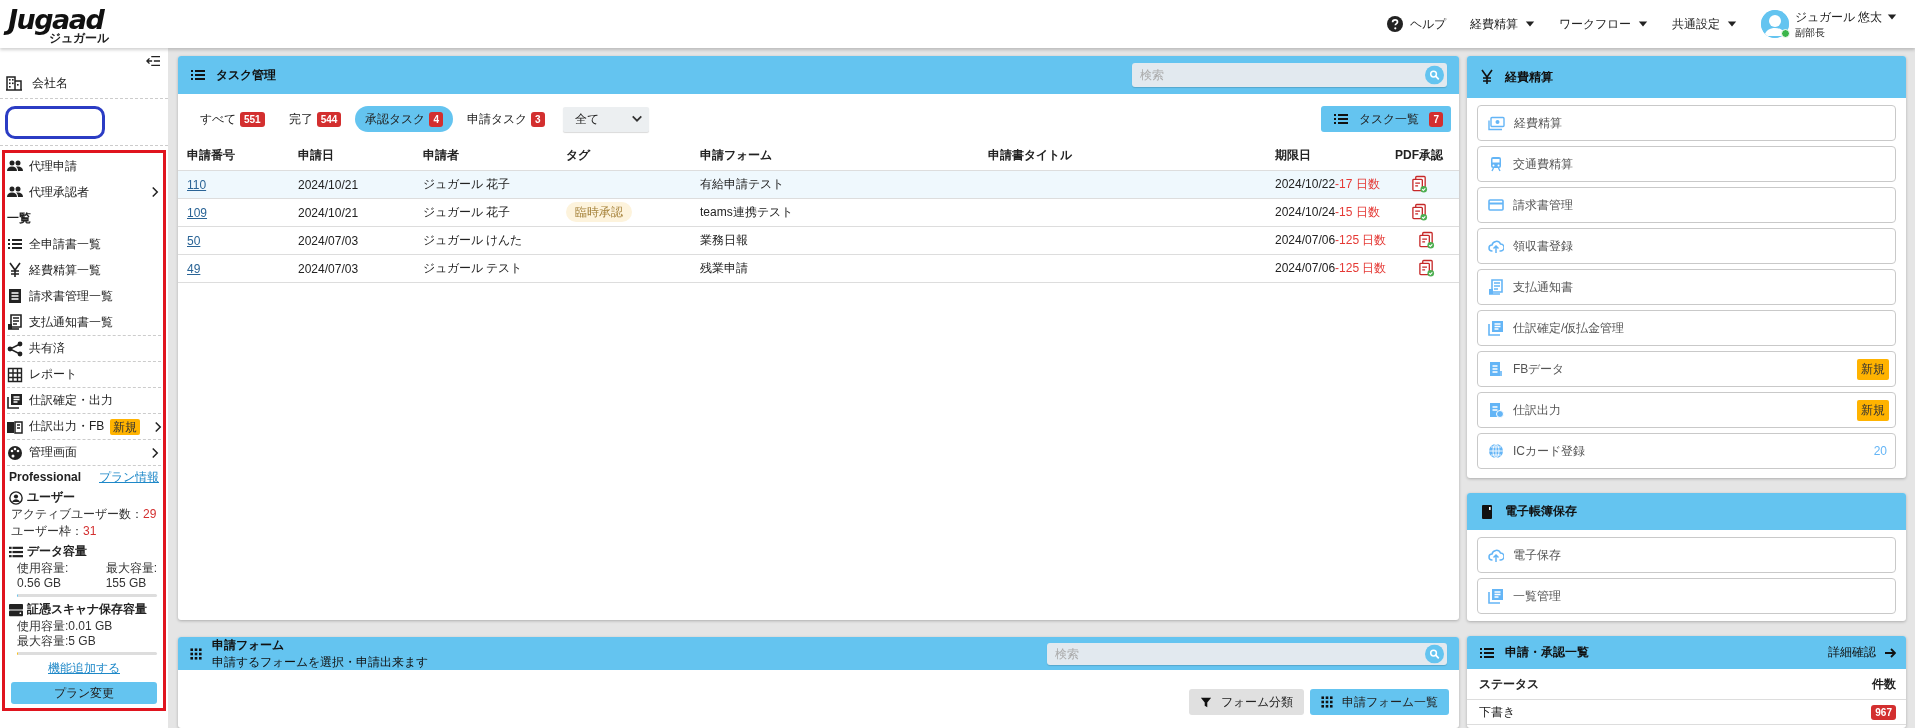 This screenshot has height=728, width=1915. Describe the element at coordinates (84, 400) in the screenshot. I see `sidebar-item: 仕訳確定・出力` at that location.